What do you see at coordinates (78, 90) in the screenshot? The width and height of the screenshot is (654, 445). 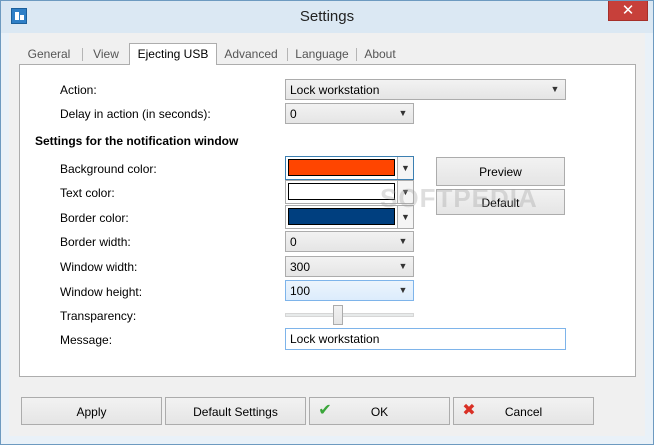 I see `action-label: Action:` at bounding box center [78, 90].